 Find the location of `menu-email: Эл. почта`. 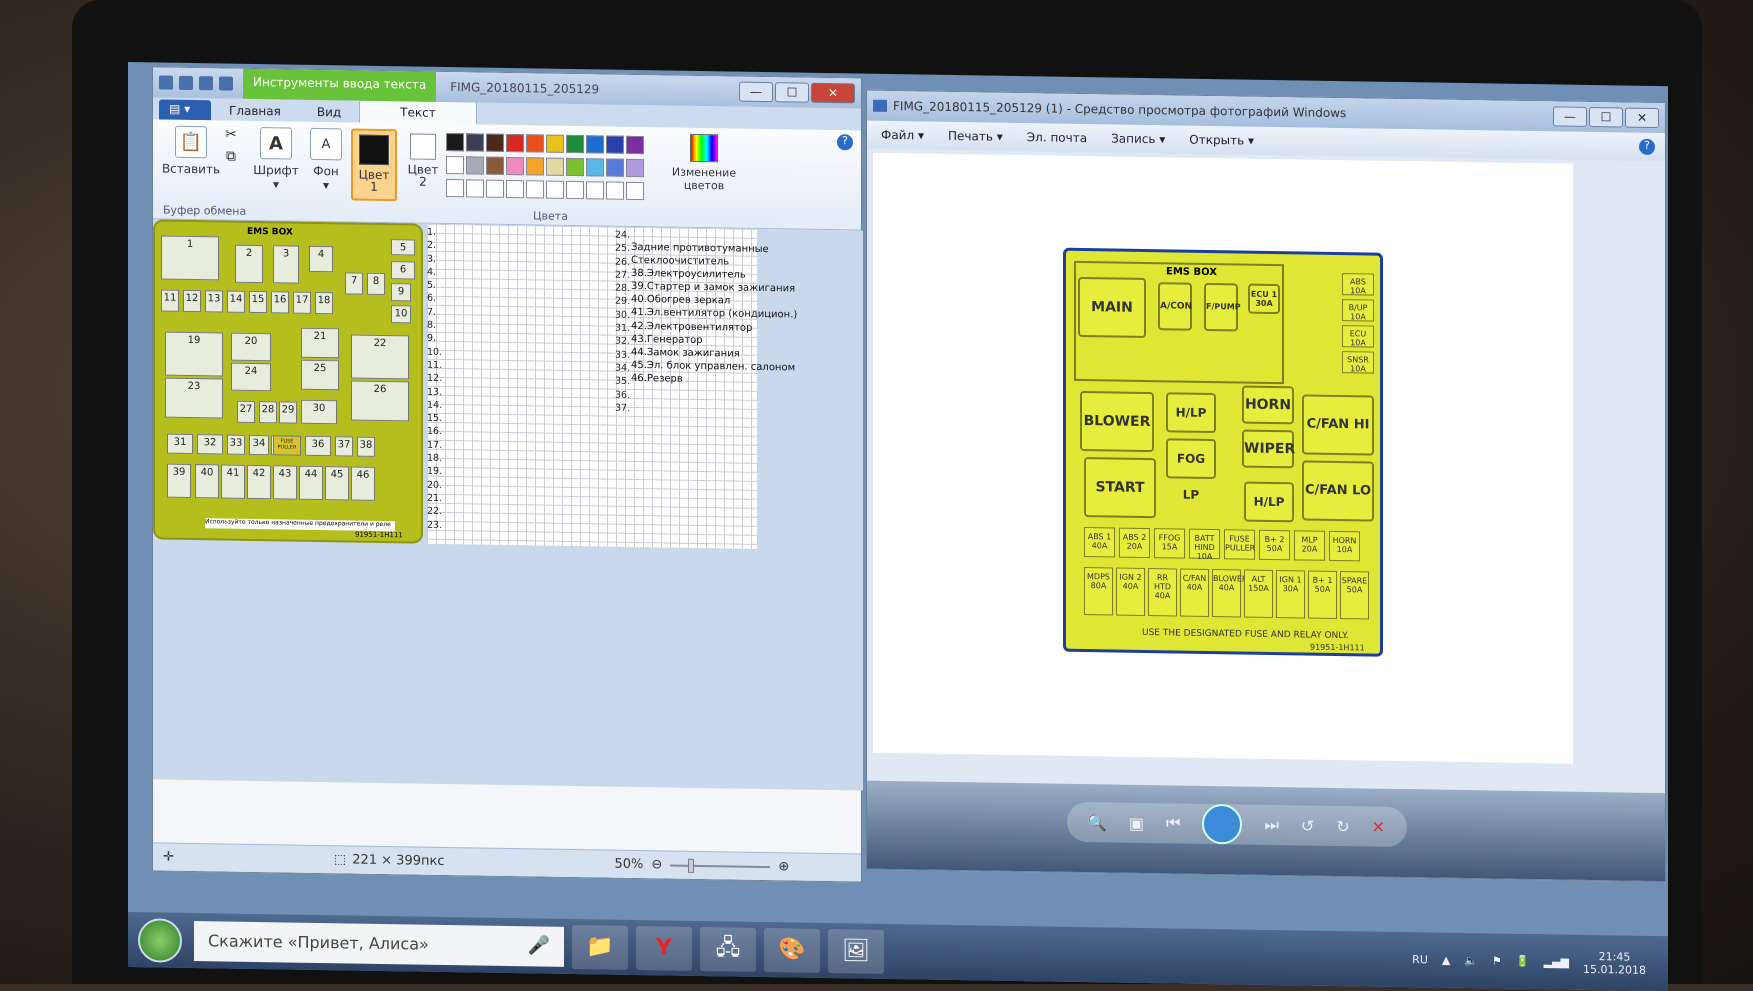

menu-email: Эл. почта is located at coordinates (1057, 137).